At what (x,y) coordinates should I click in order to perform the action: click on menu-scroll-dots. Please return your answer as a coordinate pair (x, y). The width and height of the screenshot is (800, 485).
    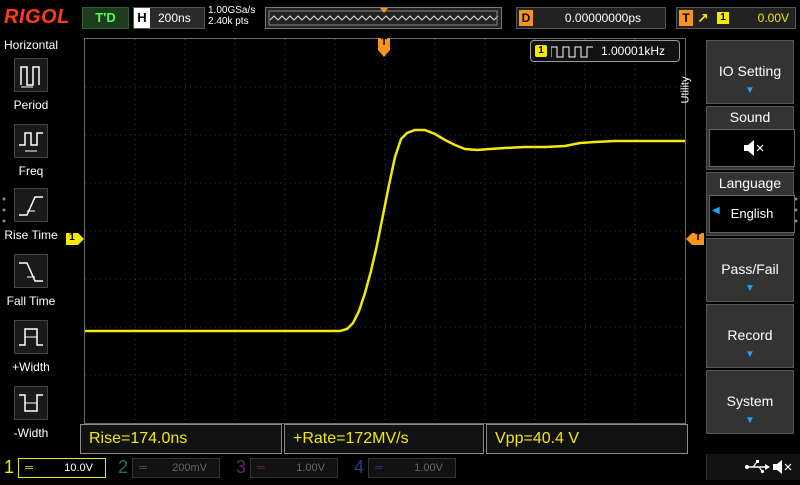
    Looking at the image, I should click on (796, 210).